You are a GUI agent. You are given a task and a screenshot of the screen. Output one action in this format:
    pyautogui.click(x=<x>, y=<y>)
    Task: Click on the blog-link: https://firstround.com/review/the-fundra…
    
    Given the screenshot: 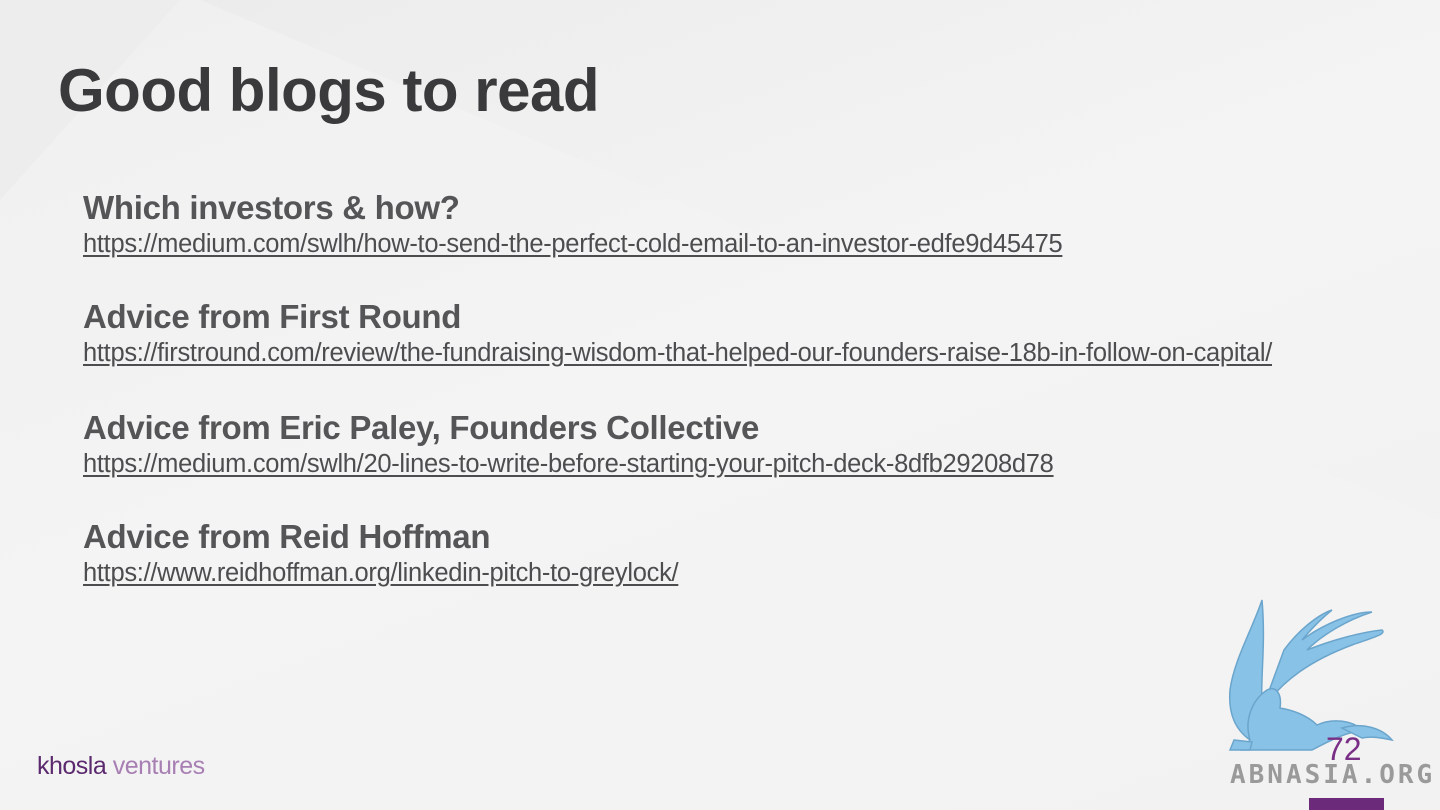 What is the action you would take?
    pyautogui.click(x=728, y=353)
    